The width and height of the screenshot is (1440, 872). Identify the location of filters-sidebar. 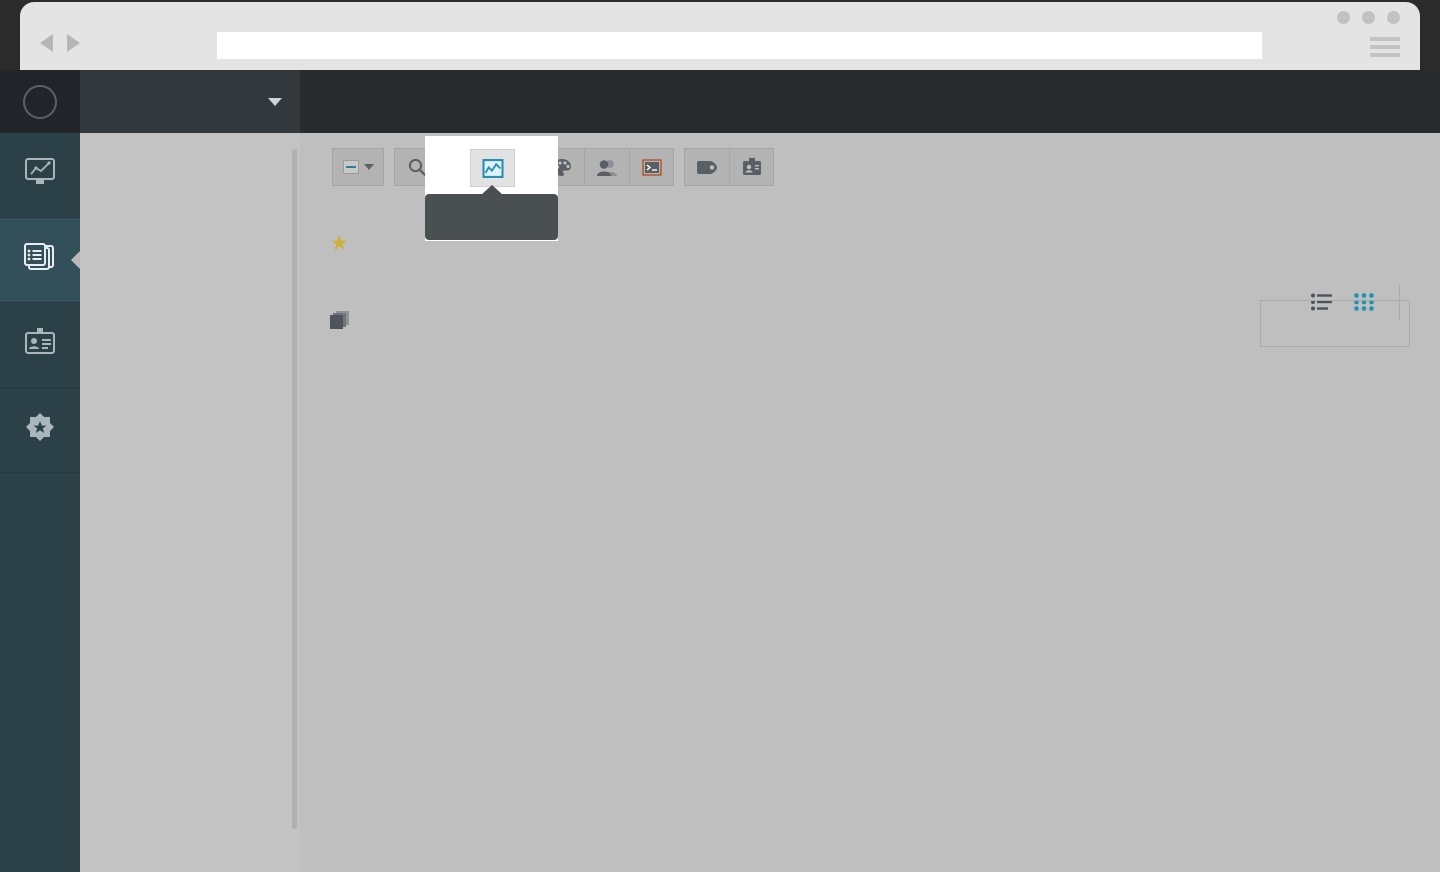
(190, 502).